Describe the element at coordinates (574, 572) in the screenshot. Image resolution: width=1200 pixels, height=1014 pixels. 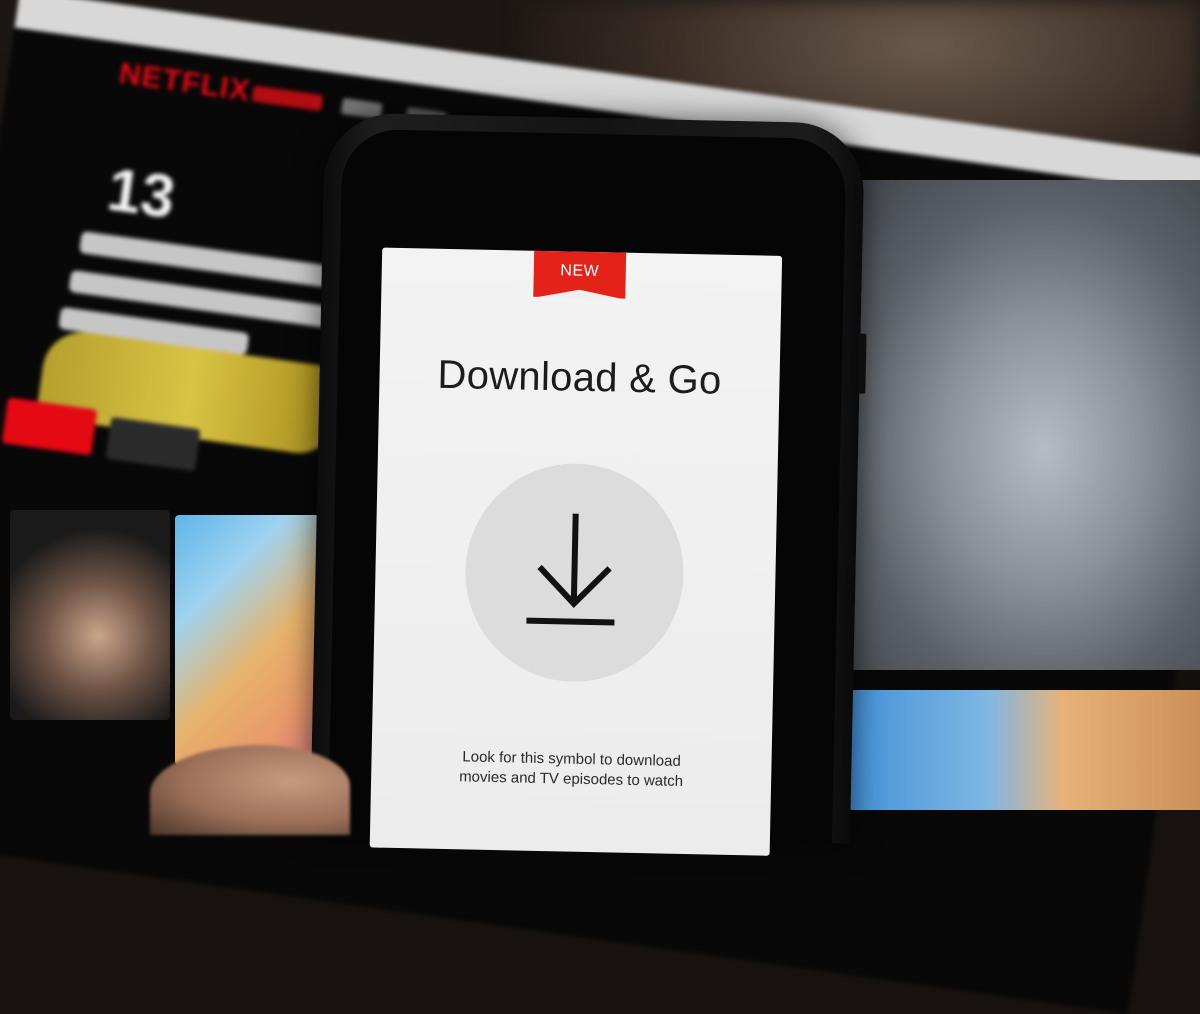
I see `download-icon` at that location.